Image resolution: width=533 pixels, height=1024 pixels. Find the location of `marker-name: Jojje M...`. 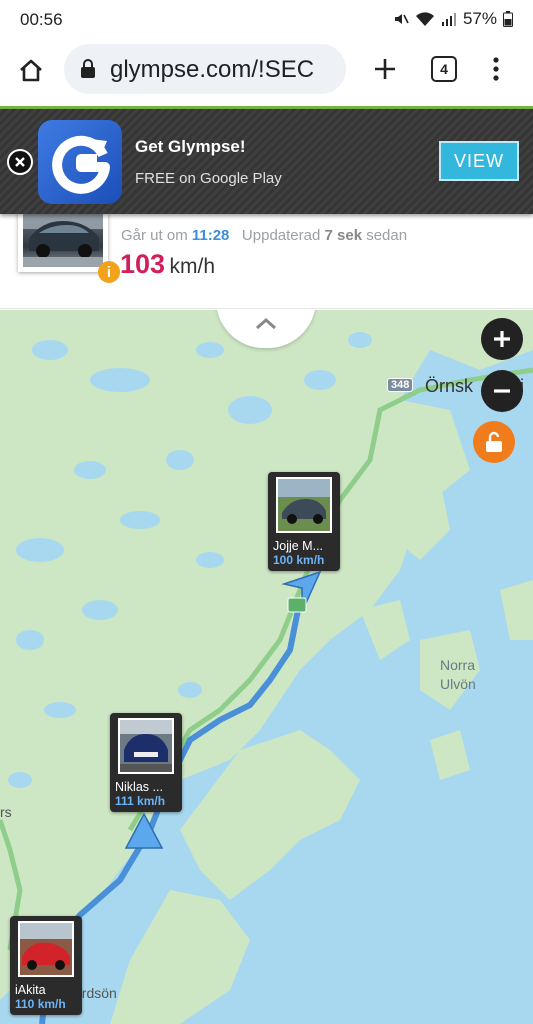

marker-name: Jojje M... is located at coordinates (298, 546).